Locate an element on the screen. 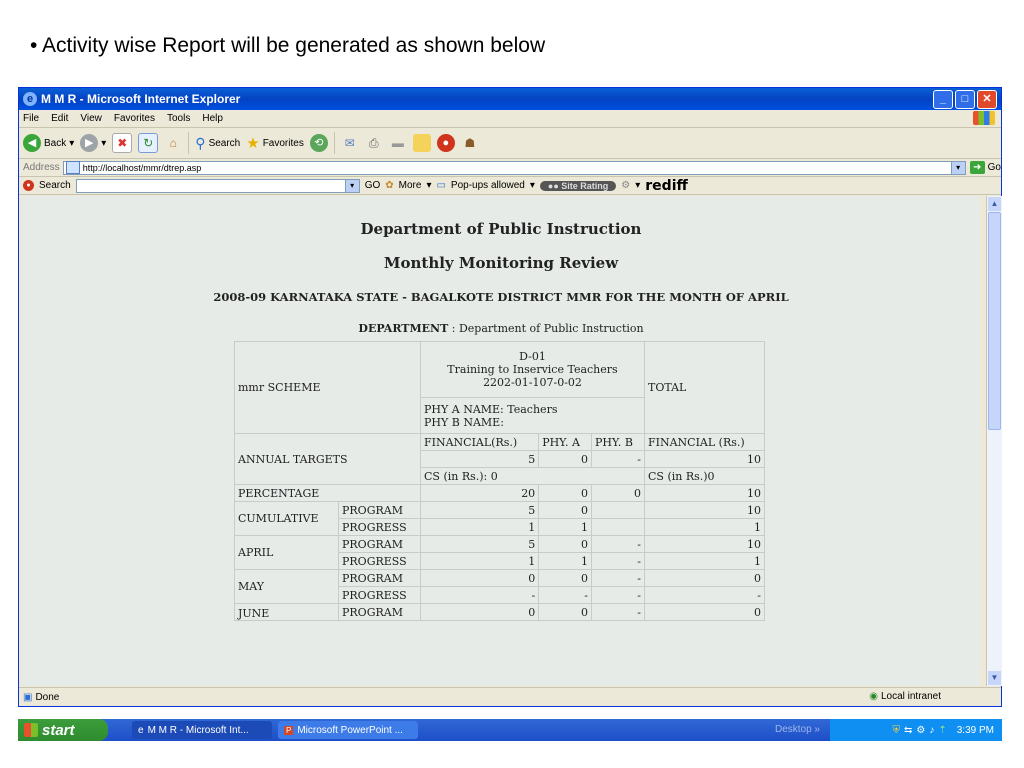 The height and width of the screenshot is (768, 1024). scheme-code: D-01 is located at coordinates (532, 356).